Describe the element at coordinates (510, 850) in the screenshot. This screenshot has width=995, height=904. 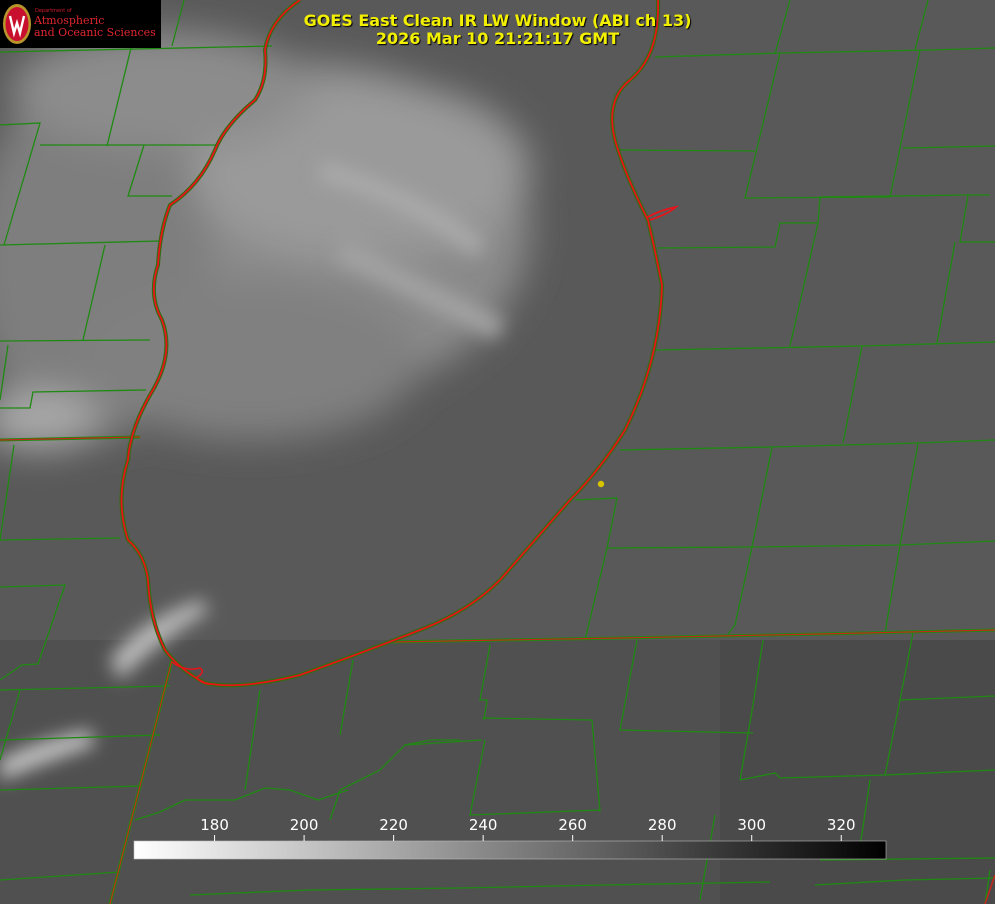
I see `colorbar-gradient` at that location.